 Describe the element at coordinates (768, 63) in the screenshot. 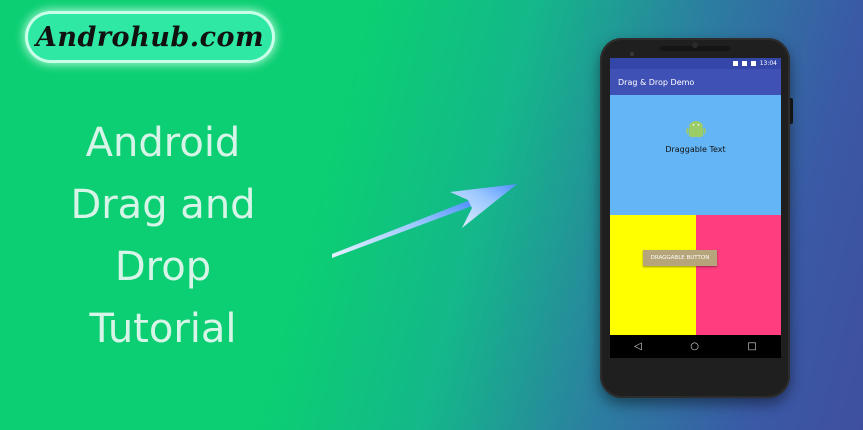

I see `status-time: 13:04` at that location.